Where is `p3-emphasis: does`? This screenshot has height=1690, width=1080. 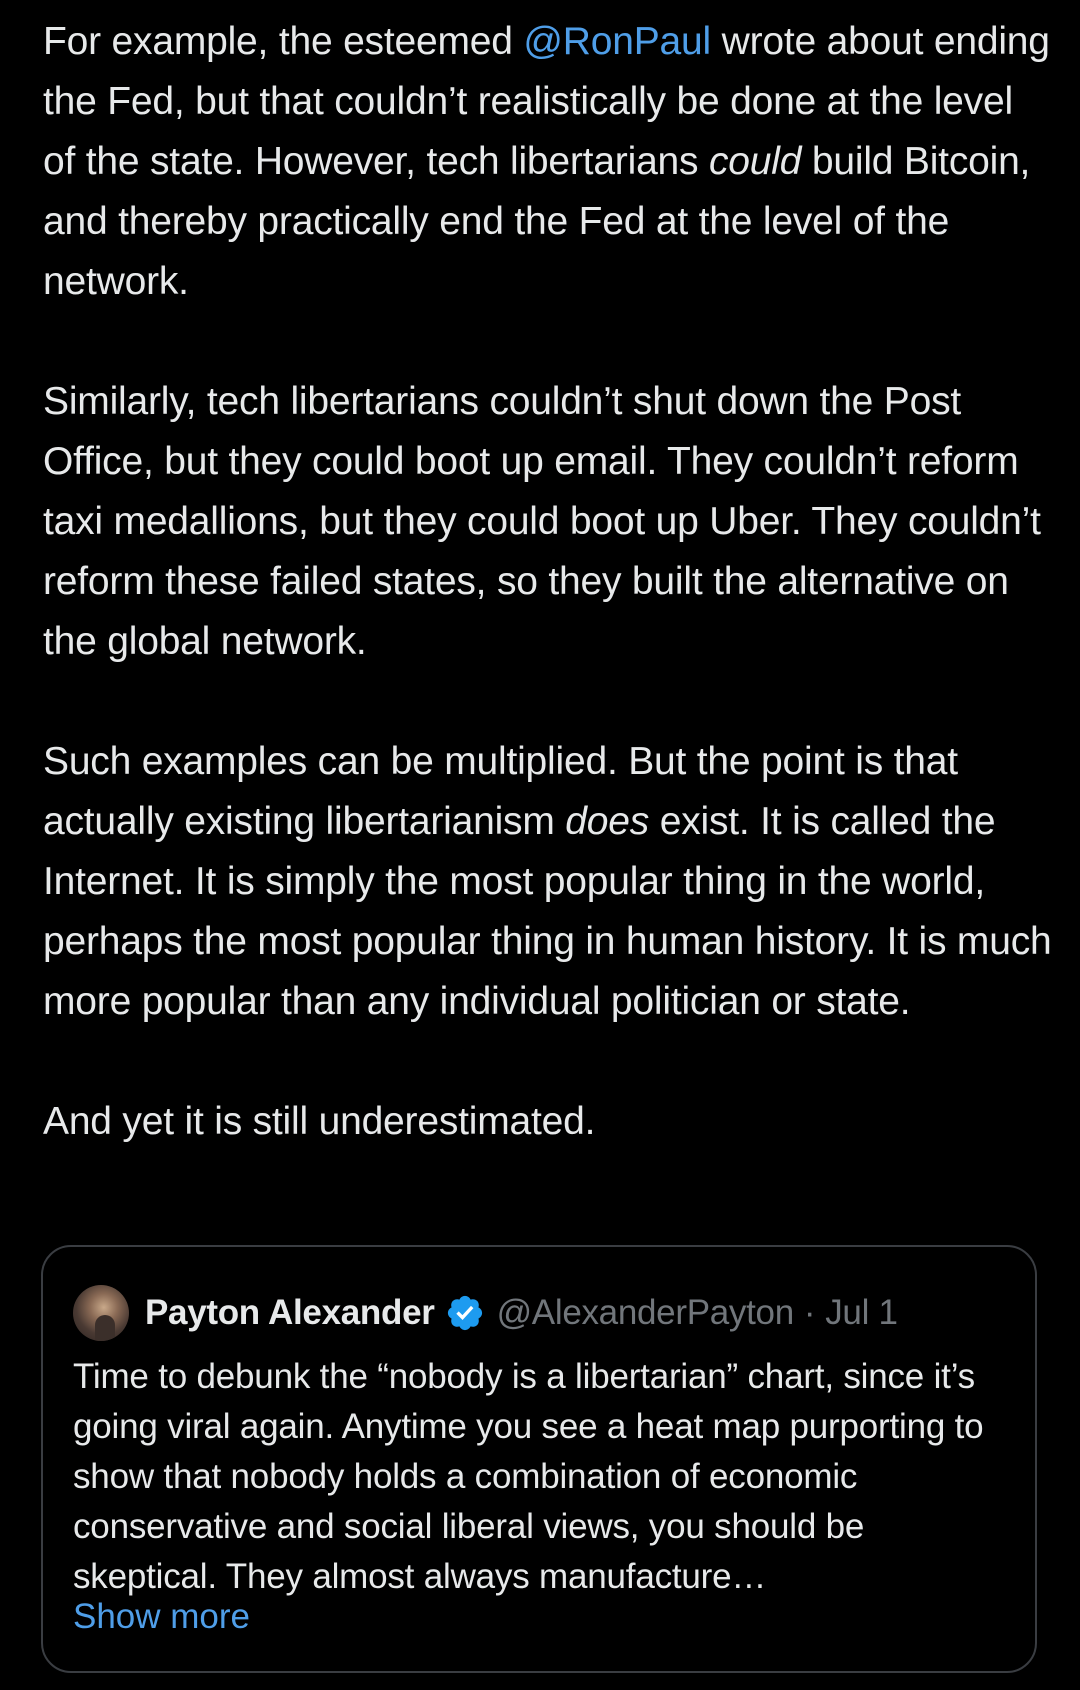
p3-emphasis: does is located at coordinates (607, 821).